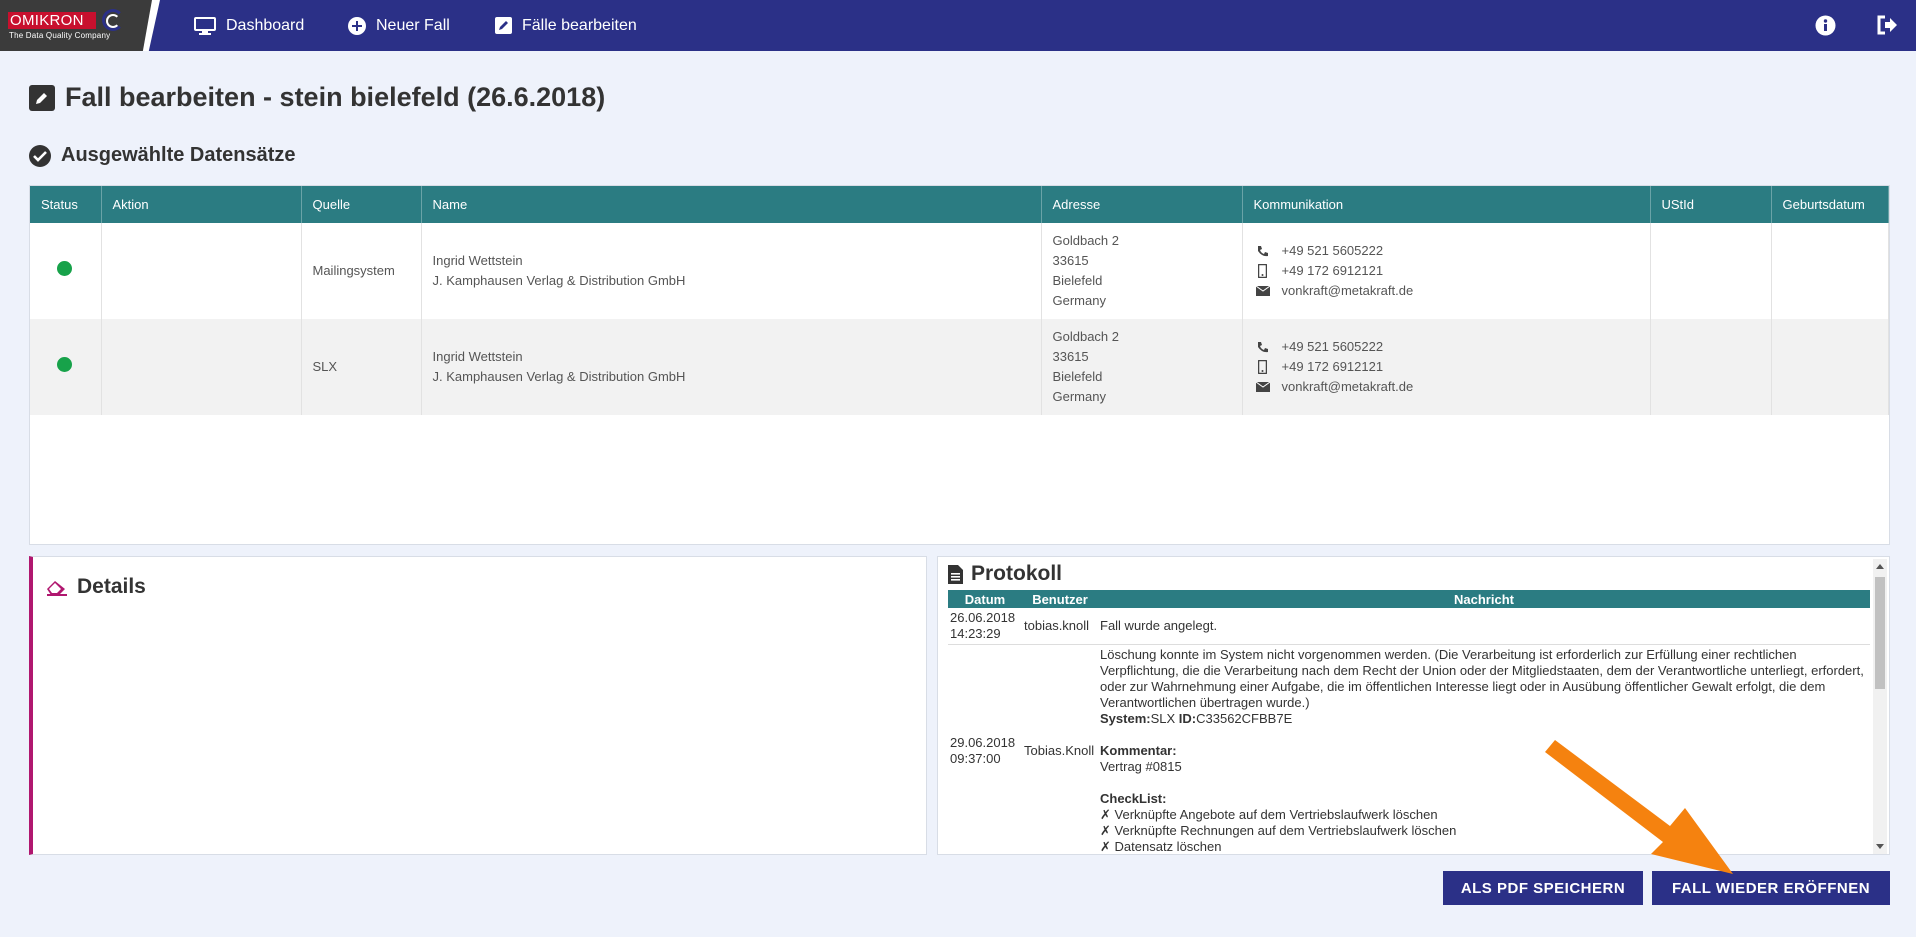 The image size is (1916, 937). What do you see at coordinates (579, 25) in the screenshot?
I see `nav-edit-cases-label: Fälle bearbeiten` at bounding box center [579, 25].